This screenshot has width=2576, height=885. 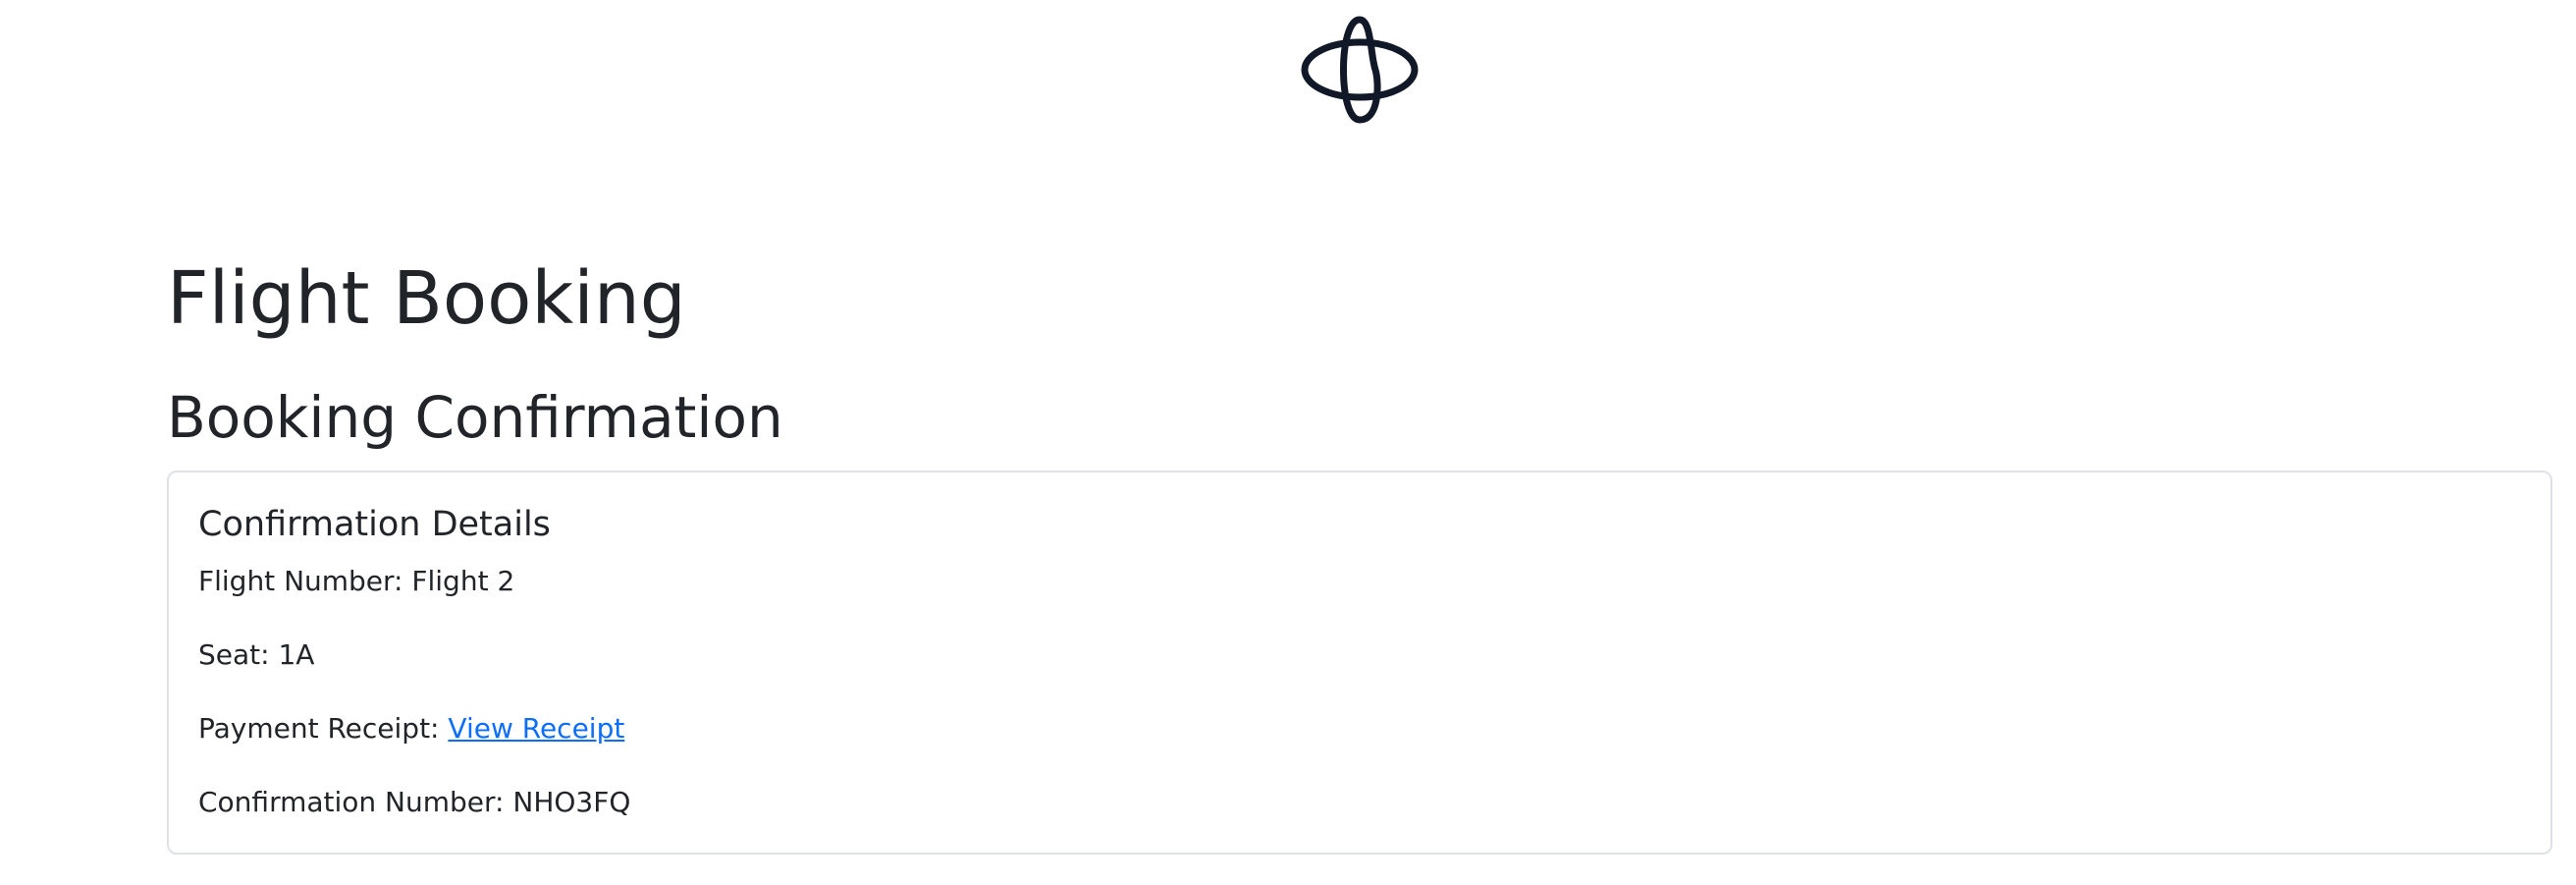 I want to click on card-title: Confirmation Details, so click(x=374, y=524).